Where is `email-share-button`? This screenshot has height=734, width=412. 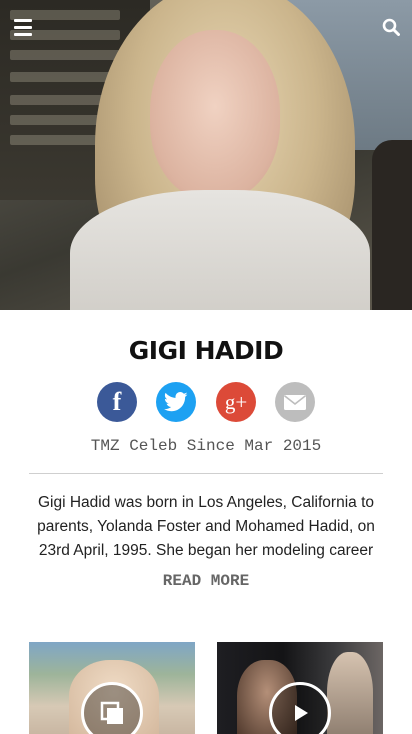
email-share-button is located at coordinates (295, 402).